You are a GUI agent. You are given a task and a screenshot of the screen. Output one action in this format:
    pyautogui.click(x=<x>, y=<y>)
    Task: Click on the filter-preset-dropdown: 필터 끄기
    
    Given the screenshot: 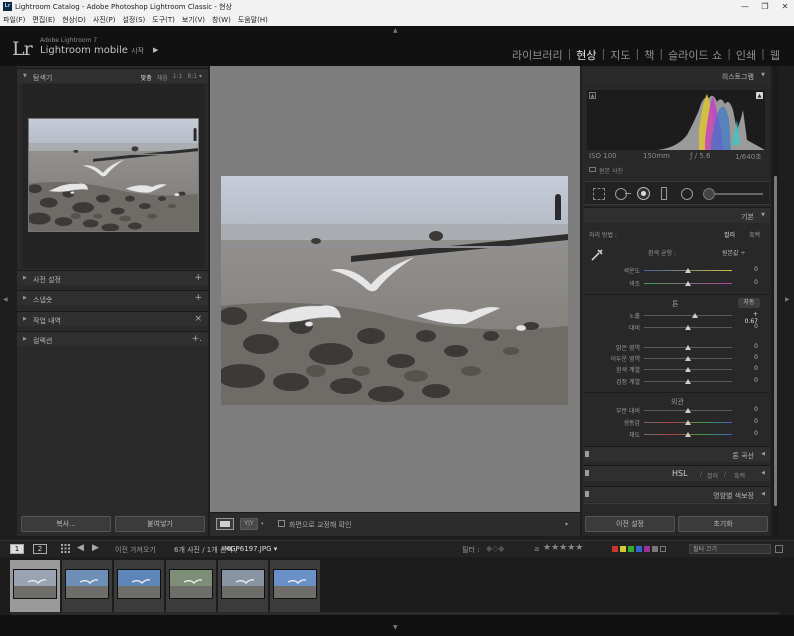 What is the action you would take?
    pyautogui.click(x=730, y=549)
    